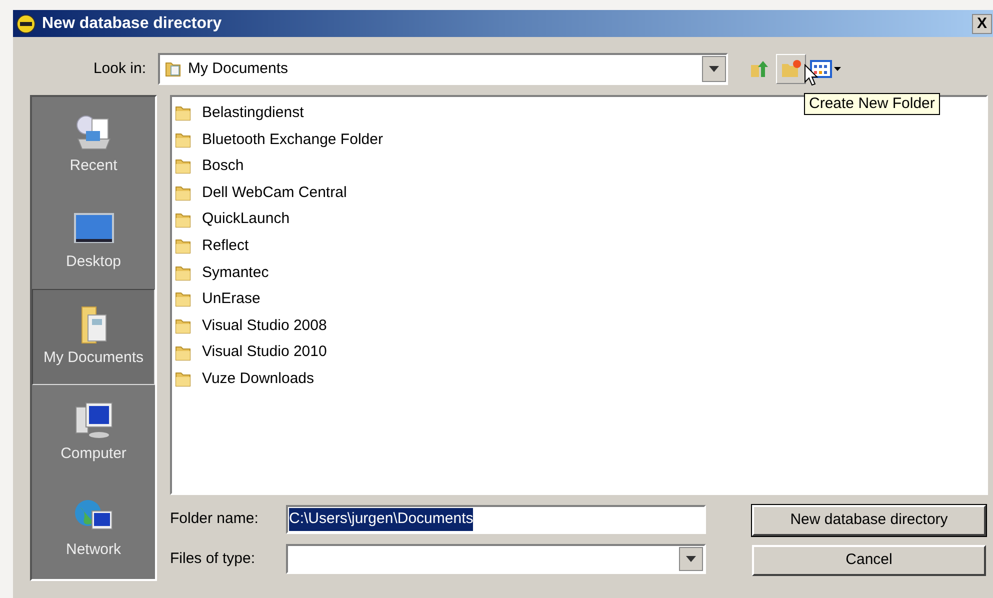 The width and height of the screenshot is (993, 598). I want to click on folder-item: Visual Studio 2008, so click(252, 326).